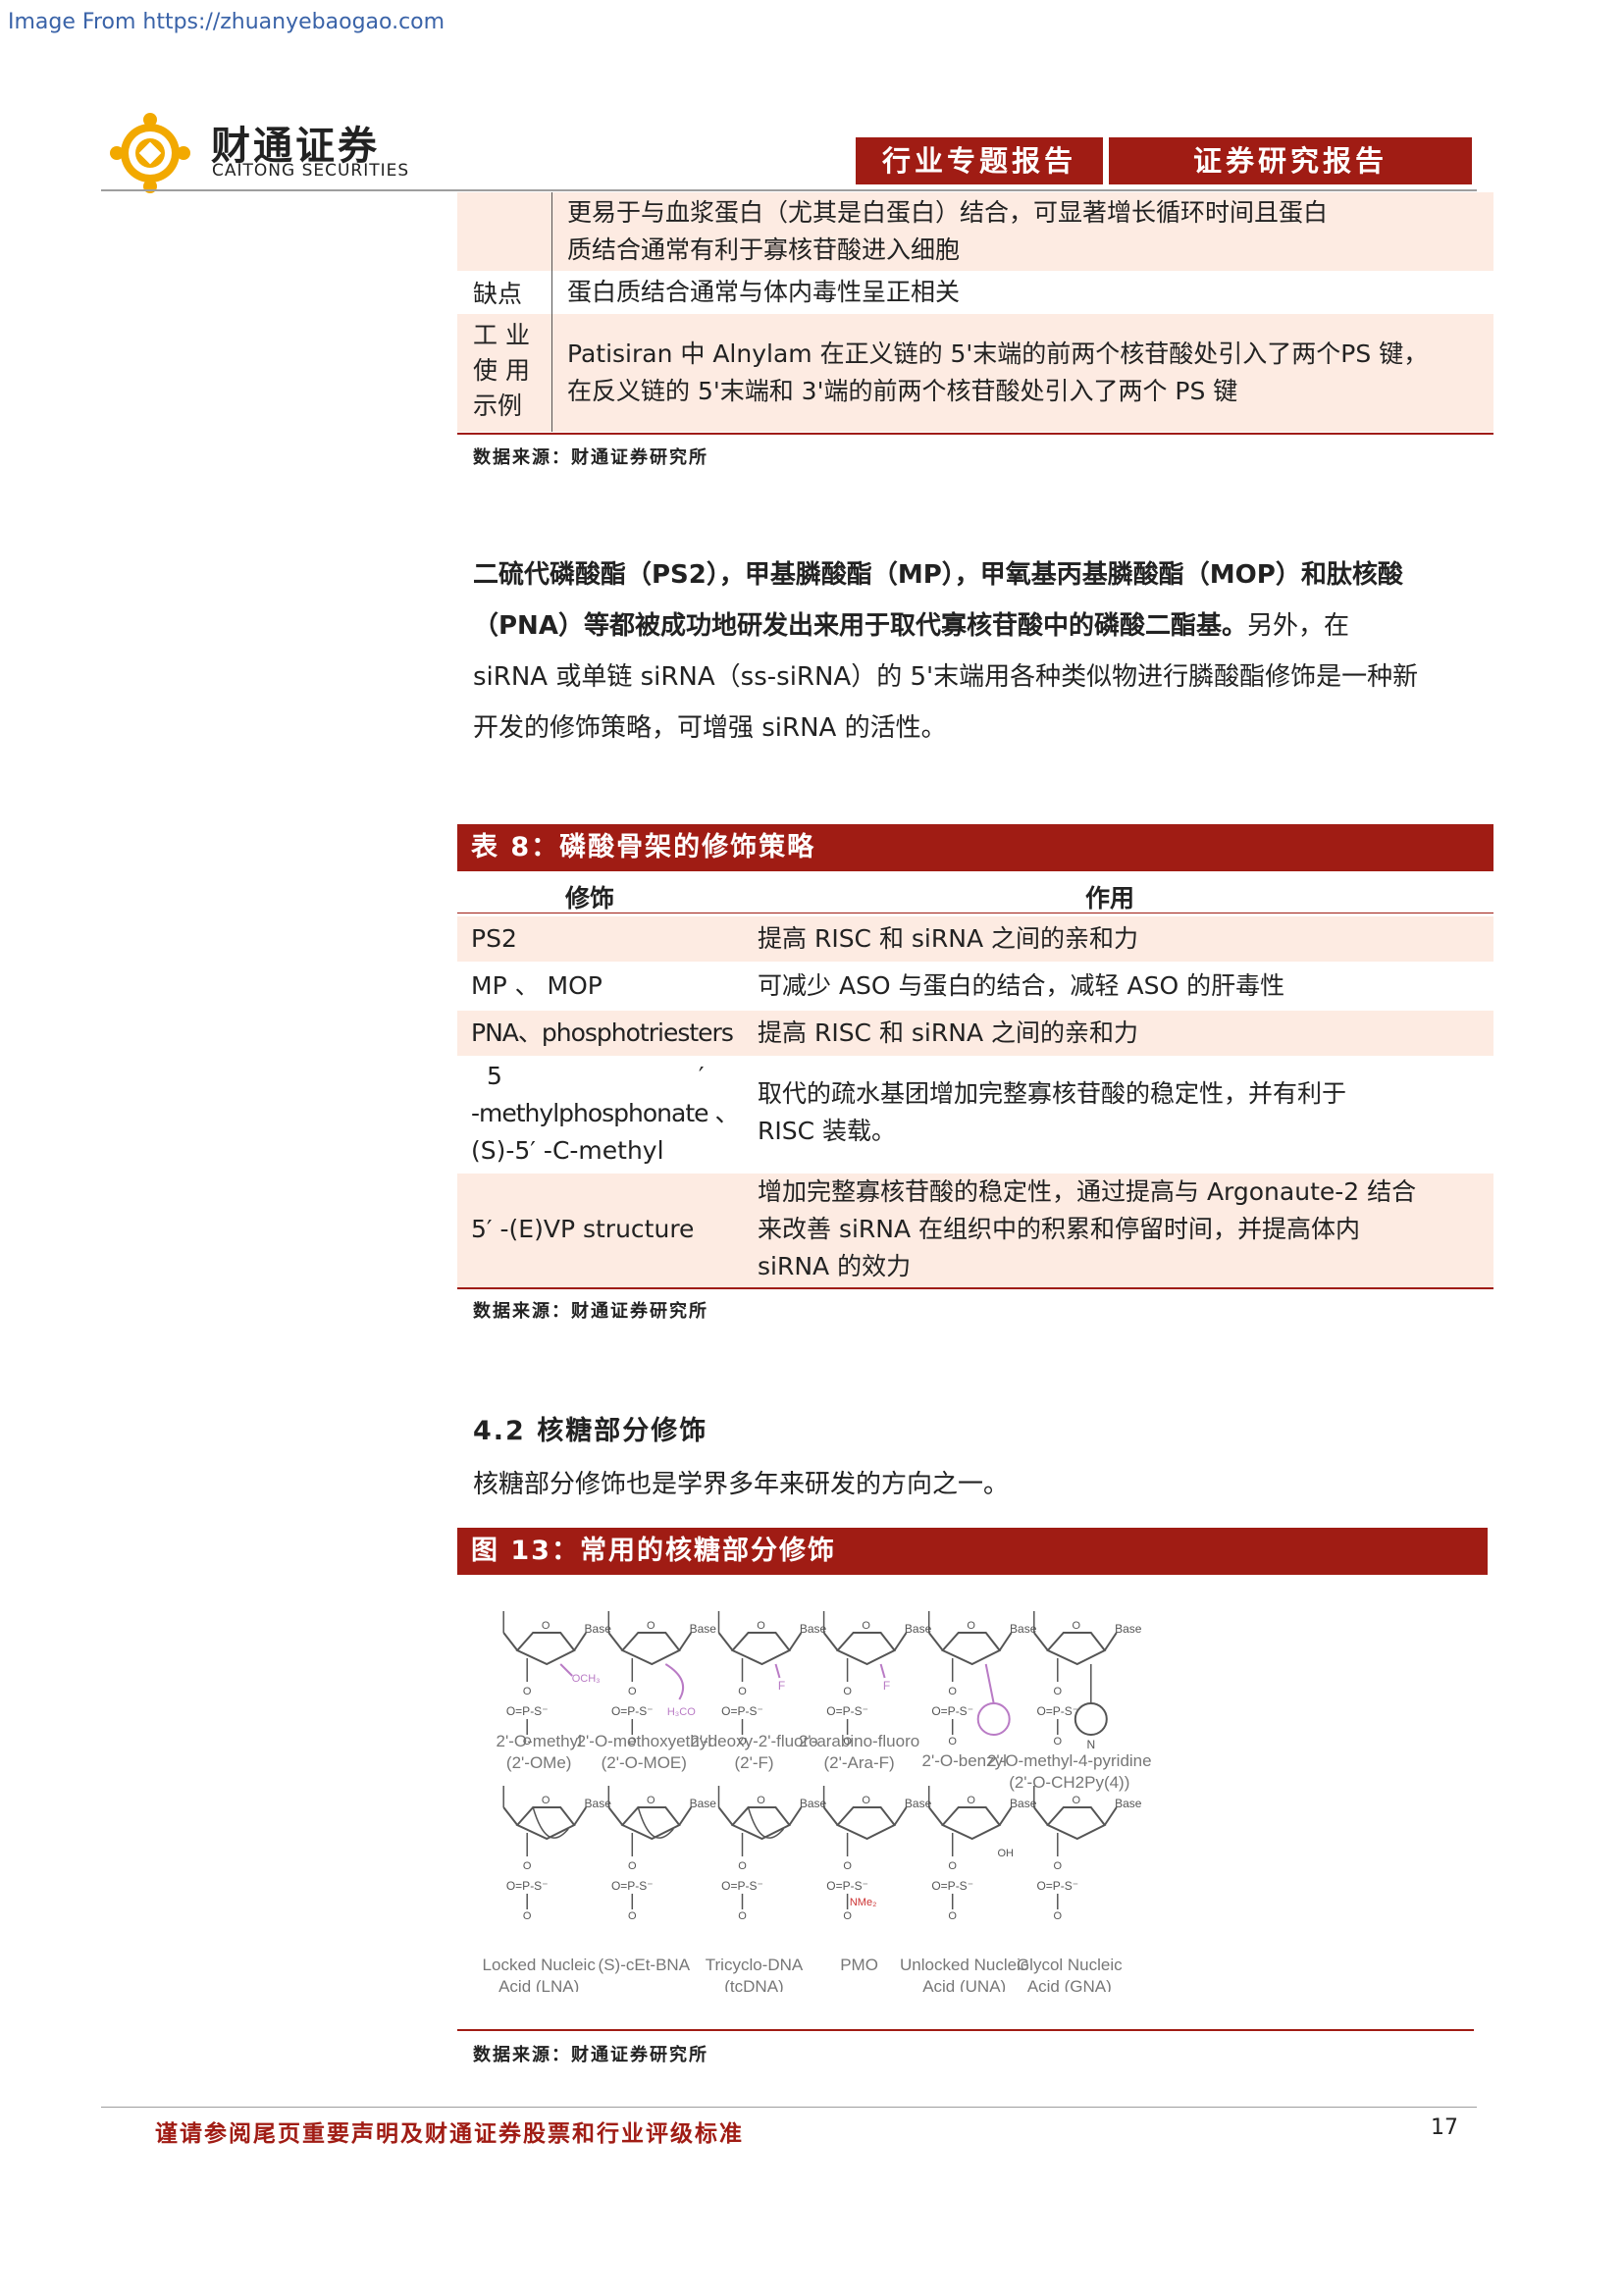 Image resolution: width=1624 pixels, height=2296 pixels. What do you see at coordinates (964, 1965) in the screenshot?
I see `structure-label: Unlocked Nucleic` at bounding box center [964, 1965].